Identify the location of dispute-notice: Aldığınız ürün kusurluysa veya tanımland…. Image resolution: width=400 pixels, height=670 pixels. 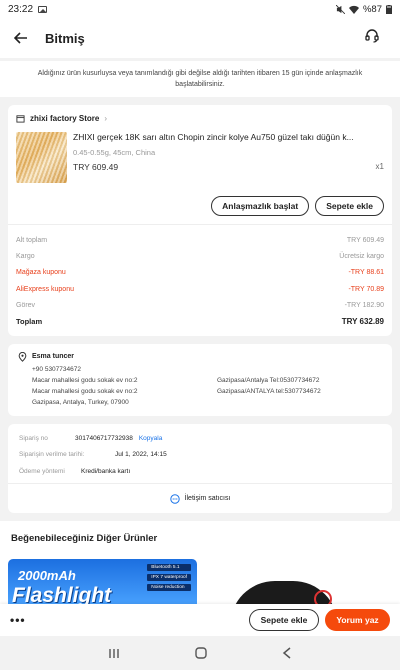
(200, 79).